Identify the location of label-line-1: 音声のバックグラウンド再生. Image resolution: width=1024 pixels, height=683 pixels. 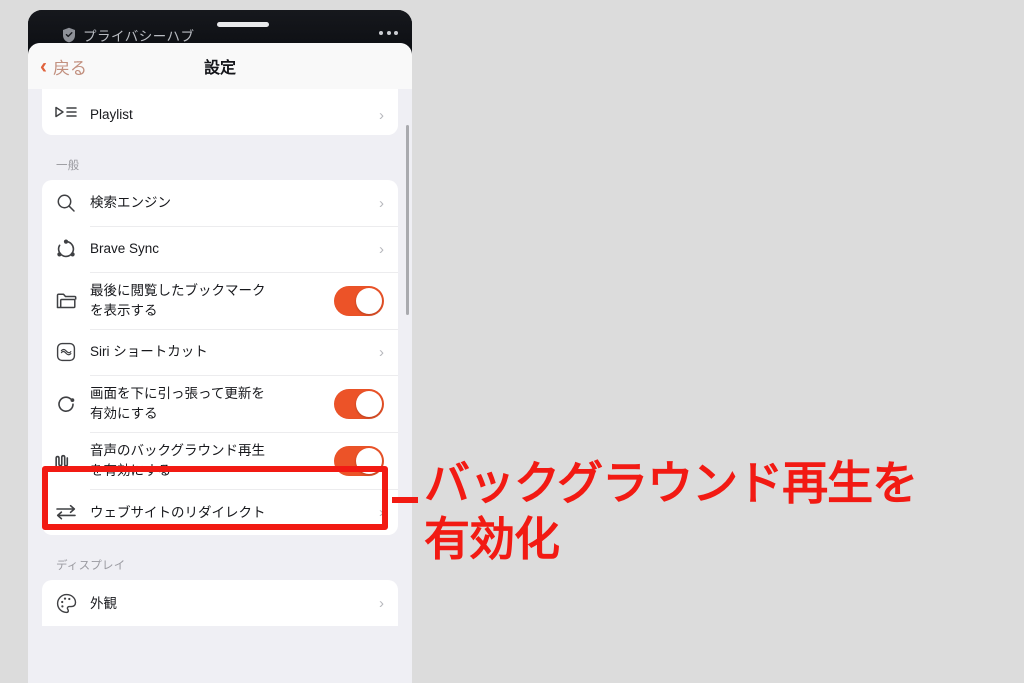
(177, 451).